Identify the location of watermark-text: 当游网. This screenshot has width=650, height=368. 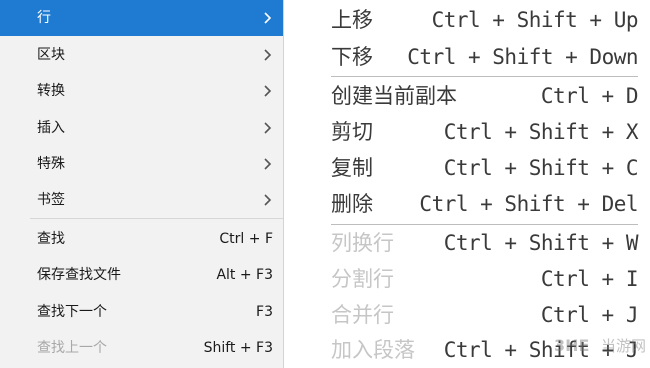
(623, 345).